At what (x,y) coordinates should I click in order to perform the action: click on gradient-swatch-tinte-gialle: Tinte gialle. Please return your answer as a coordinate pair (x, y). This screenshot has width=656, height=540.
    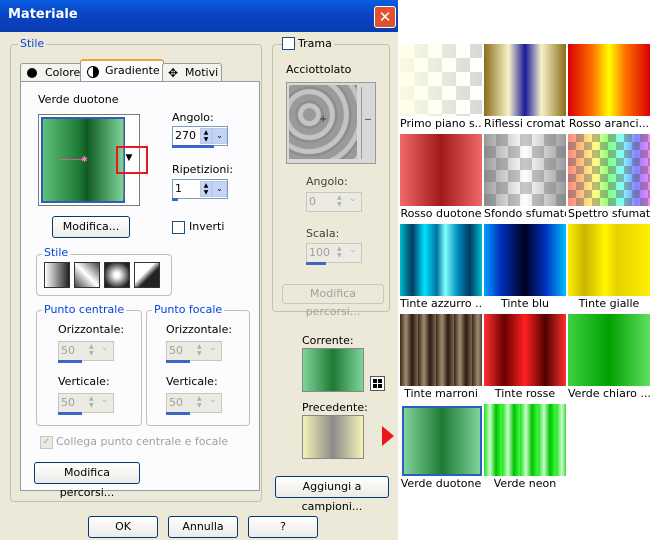
    Looking at the image, I should click on (609, 268).